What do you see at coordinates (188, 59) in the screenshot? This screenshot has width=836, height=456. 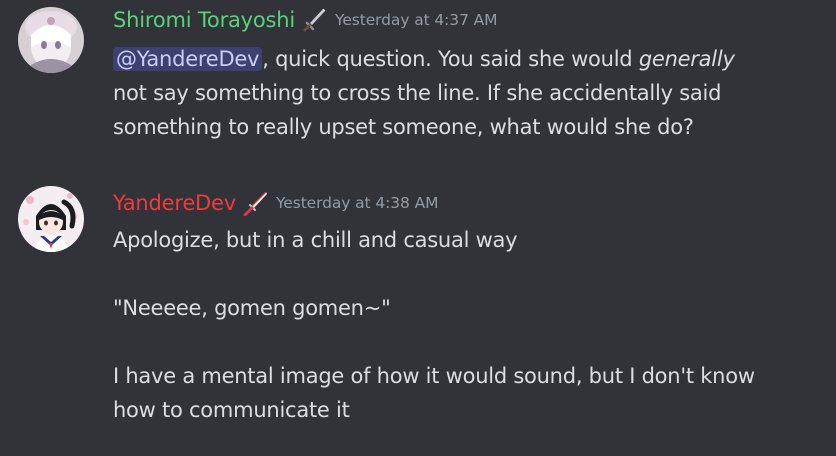 I see `user-mention: @YandereDev` at bounding box center [188, 59].